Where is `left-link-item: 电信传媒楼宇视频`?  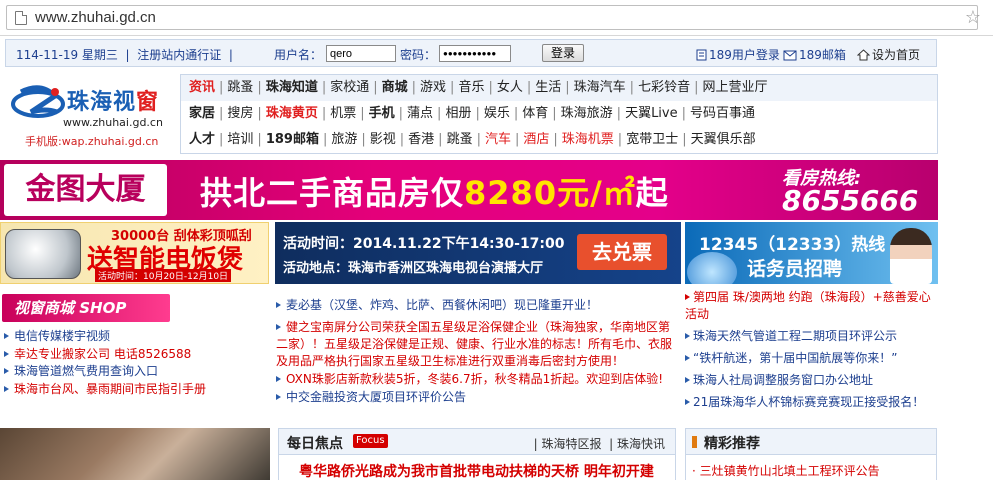
left-link-item: 电信传媒楼宇视频 is located at coordinates (134, 337).